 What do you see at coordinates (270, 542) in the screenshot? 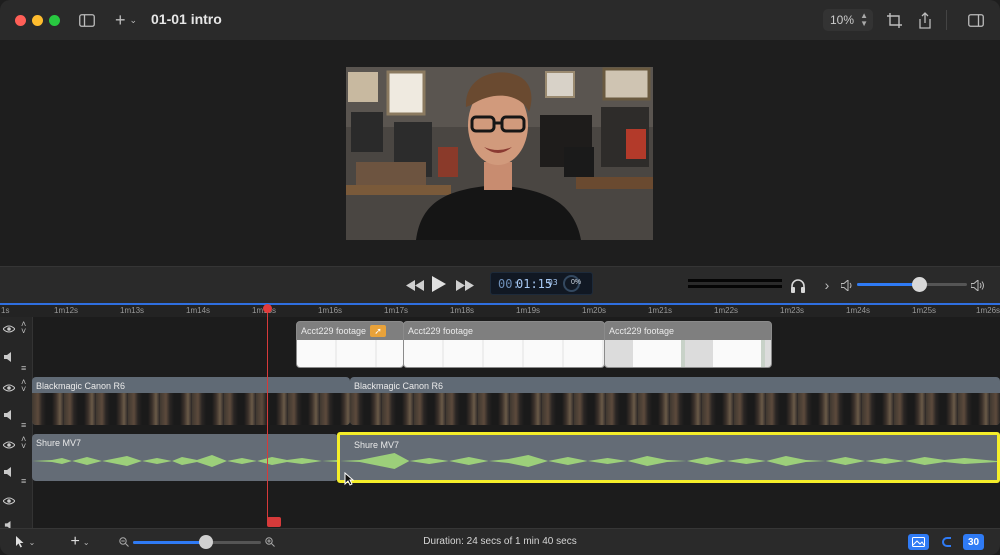
I see `zoom-in-icon` at bounding box center [270, 542].